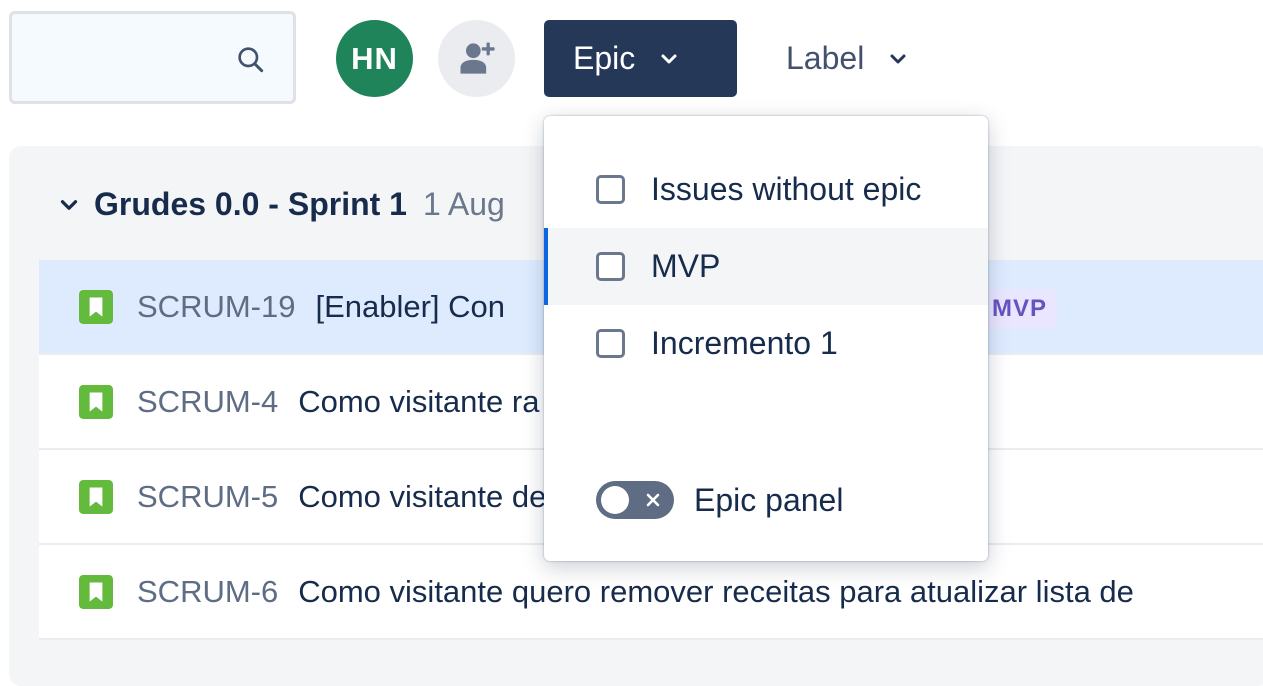  Describe the element at coordinates (786, 189) in the screenshot. I see `option-label: Issues without epic` at that location.